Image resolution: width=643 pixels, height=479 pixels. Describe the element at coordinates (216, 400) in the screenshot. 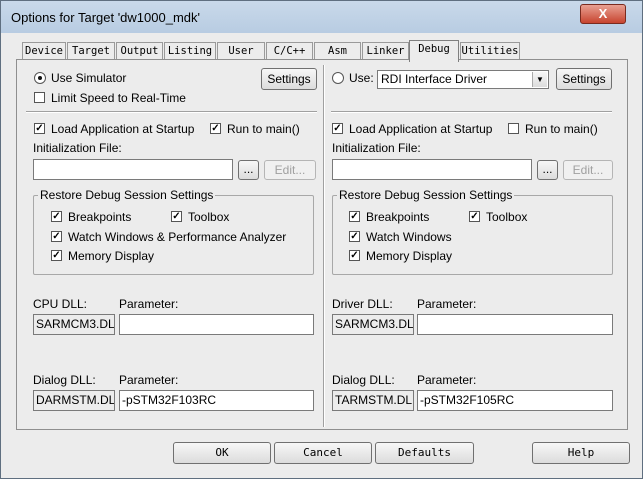

I see `left-dialog-parameter-field: -pSTM32F103RC` at that location.